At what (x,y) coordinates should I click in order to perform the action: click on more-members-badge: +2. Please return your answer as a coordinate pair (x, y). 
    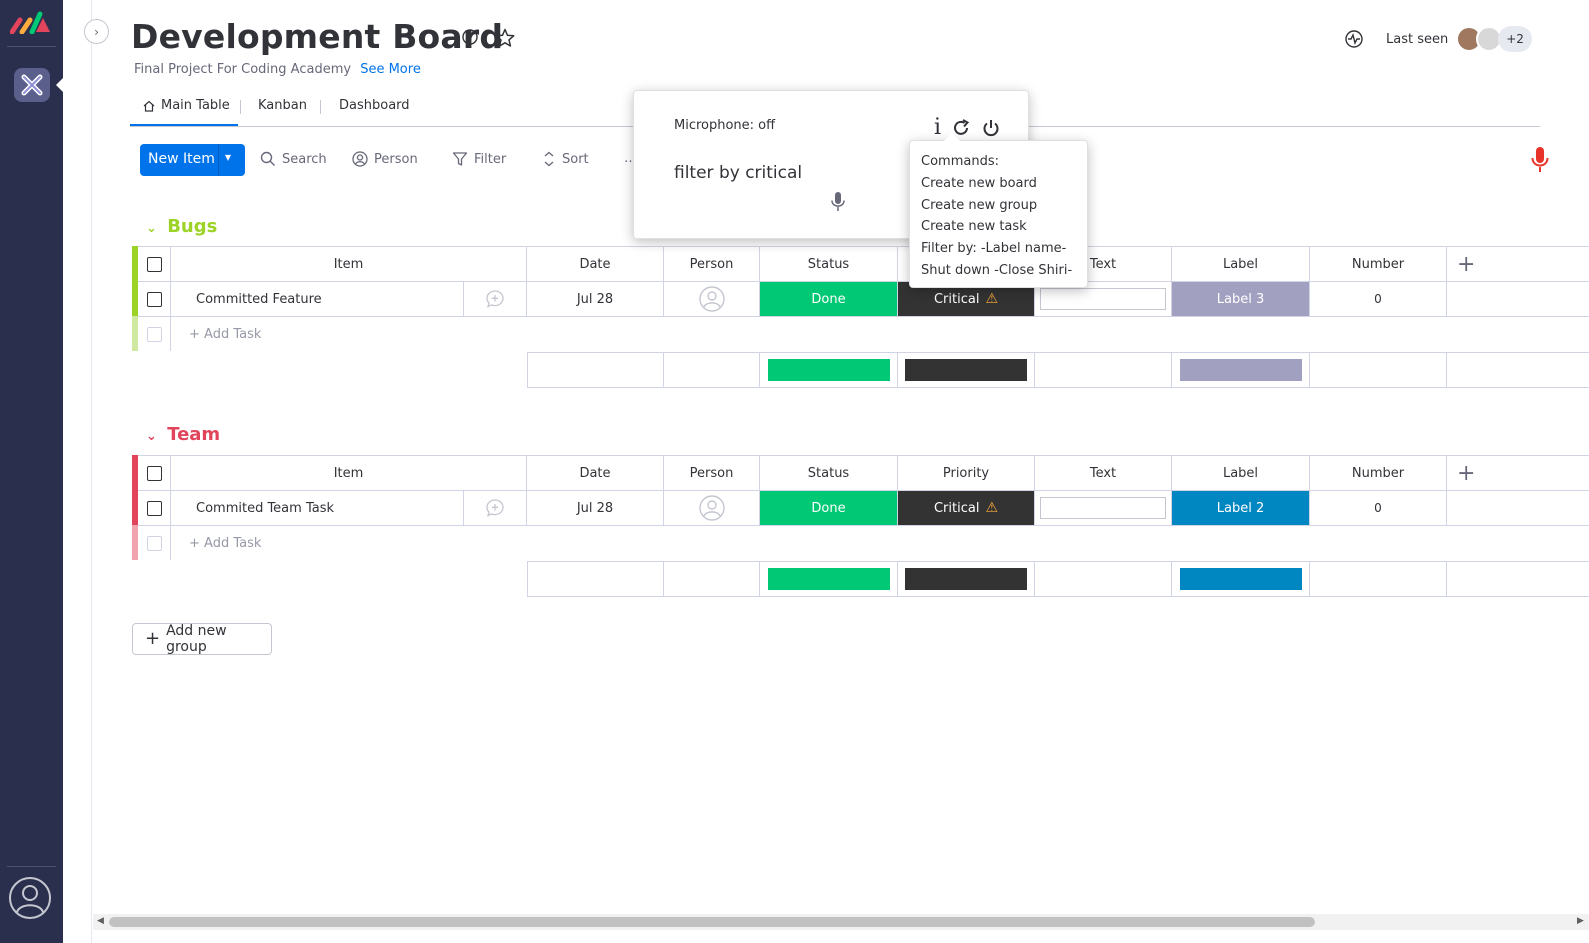
    Looking at the image, I should click on (1515, 39).